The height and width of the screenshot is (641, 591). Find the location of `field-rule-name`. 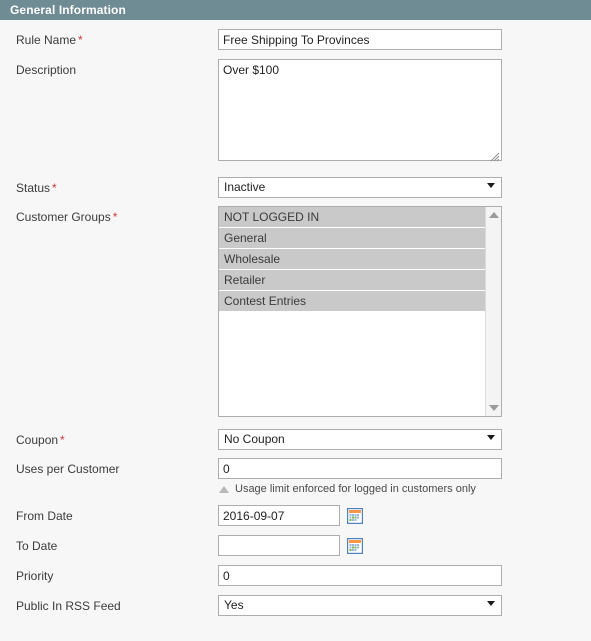

field-rule-name is located at coordinates (404, 39).